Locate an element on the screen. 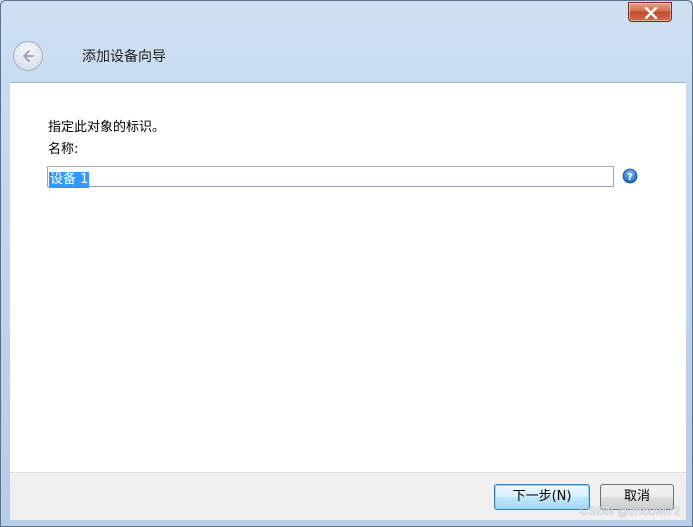 The height and width of the screenshot is (527, 693). back-button is located at coordinates (28, 56).